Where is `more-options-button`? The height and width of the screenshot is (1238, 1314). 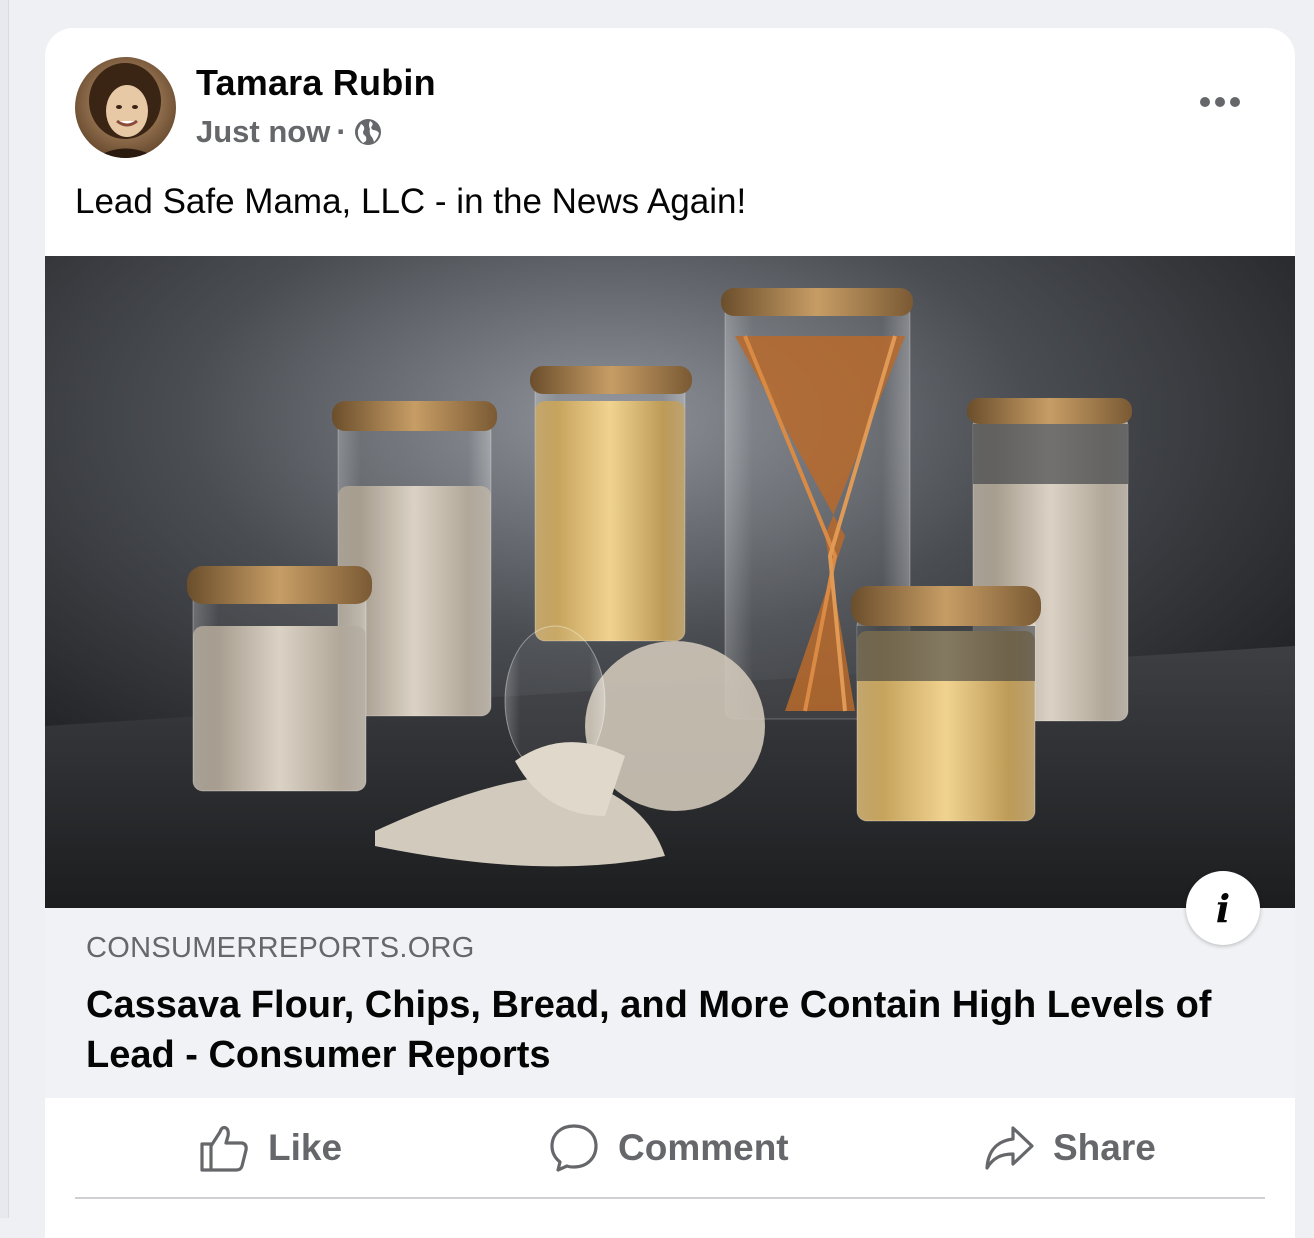
more-options-button is located at coordinates (1220, 102).